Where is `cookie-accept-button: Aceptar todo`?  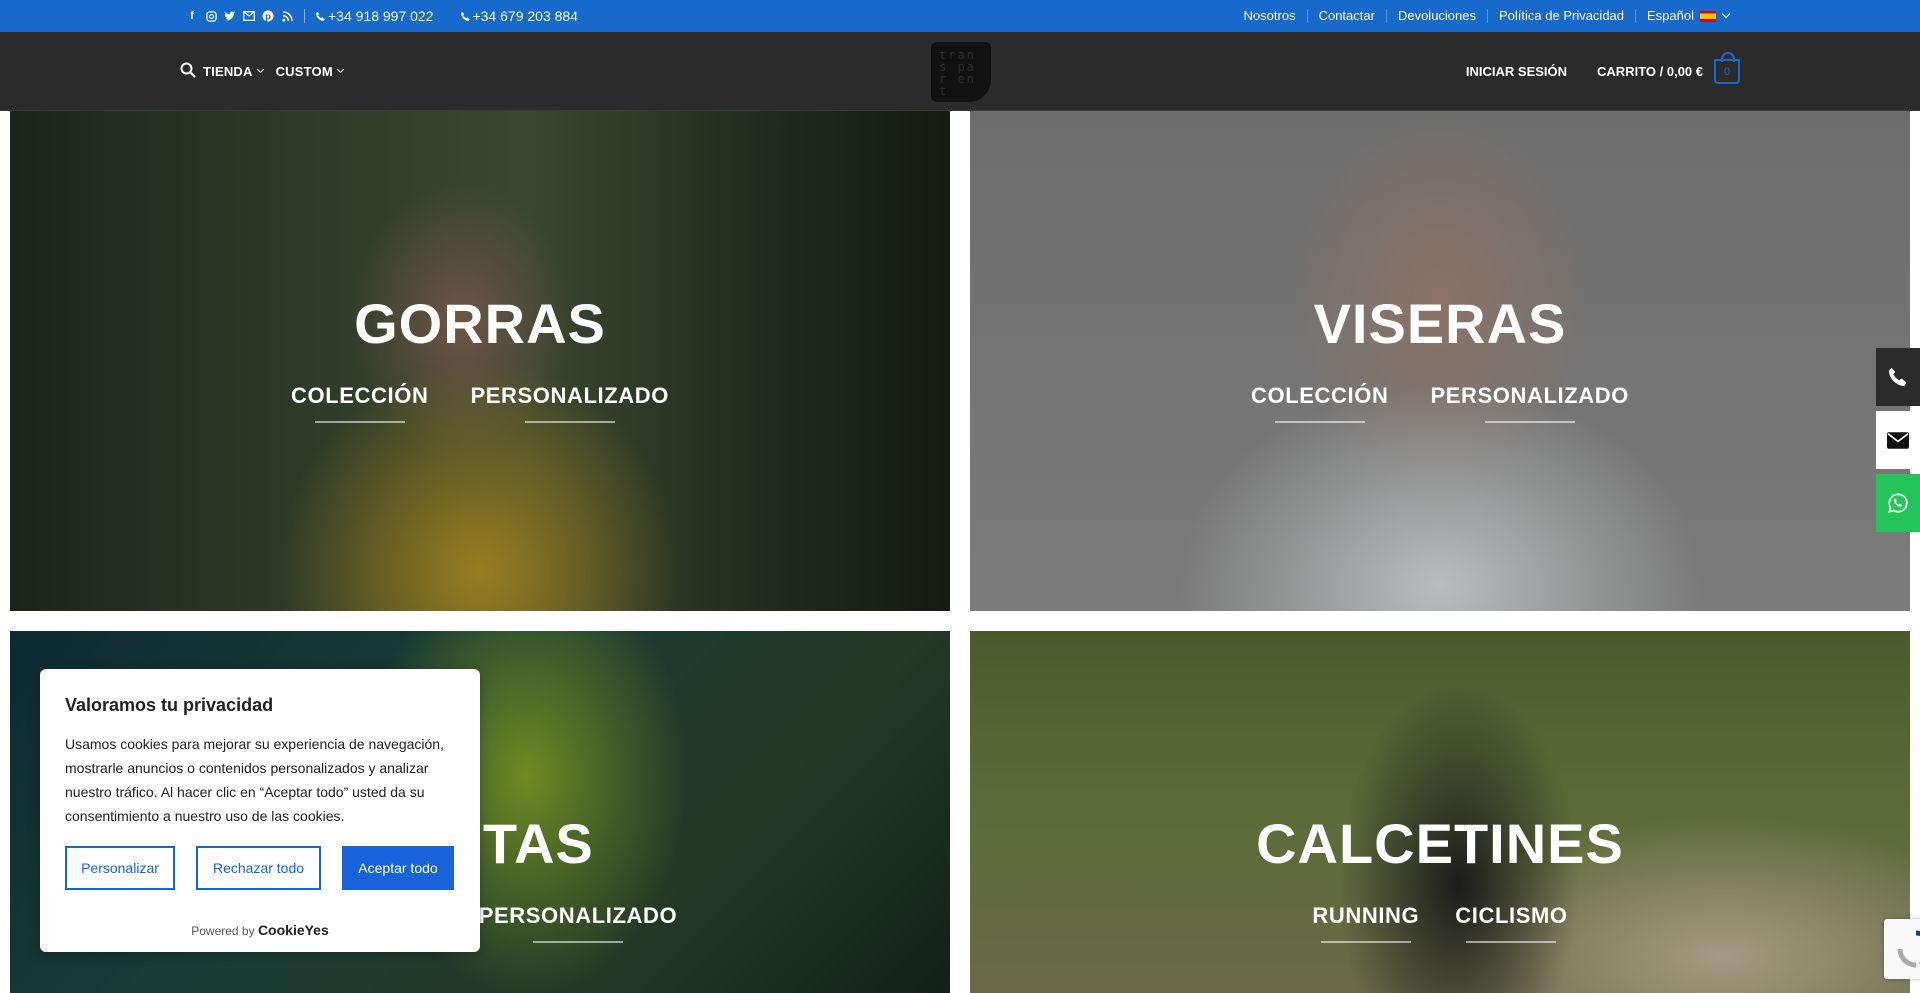 cookie-accept-button: Aceptar todo is located at coordinates (398, 868).